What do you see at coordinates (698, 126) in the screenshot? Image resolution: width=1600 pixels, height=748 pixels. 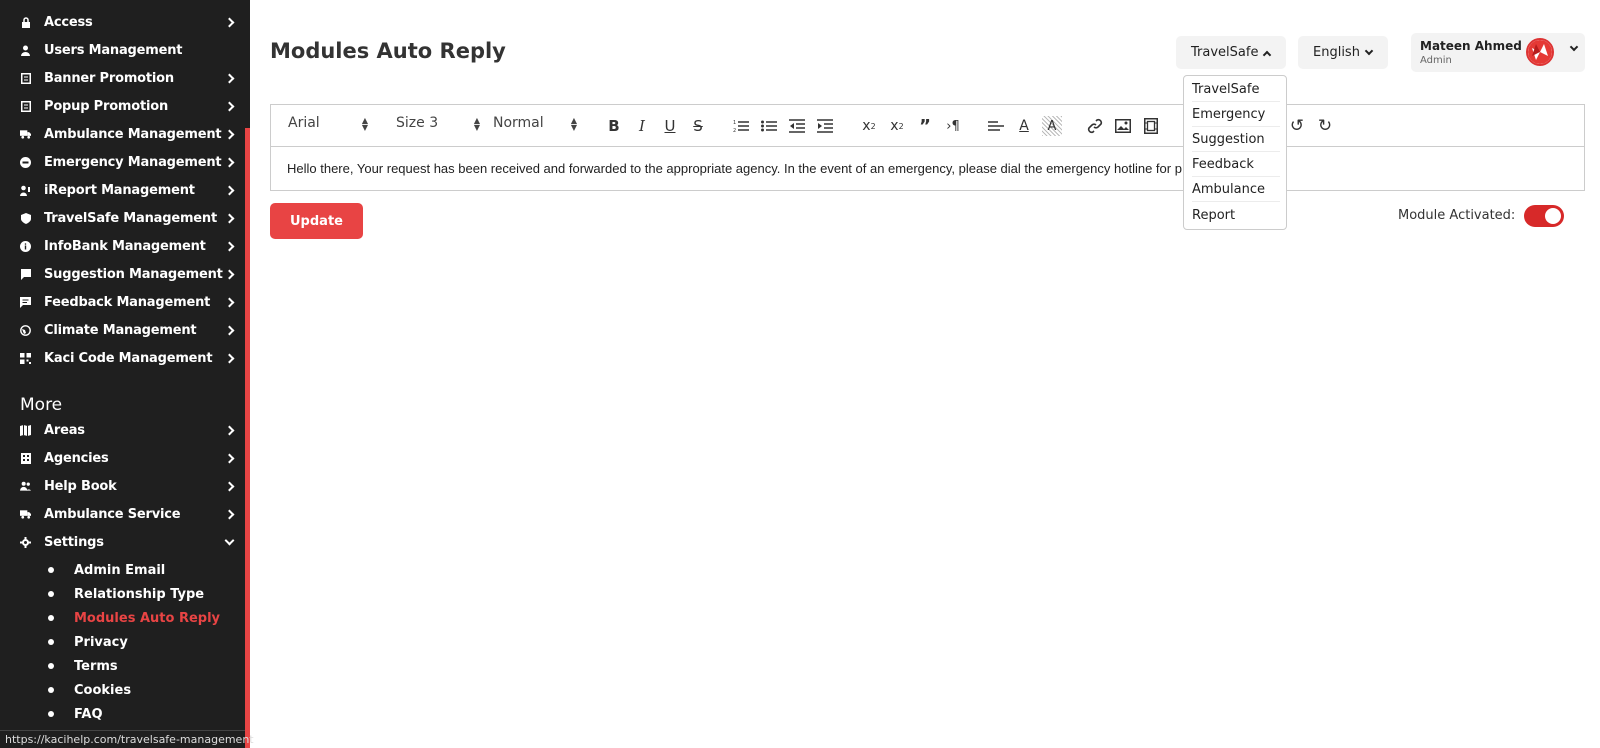 I see `strikethrough-icon: S` at bounding box center [698, 126].